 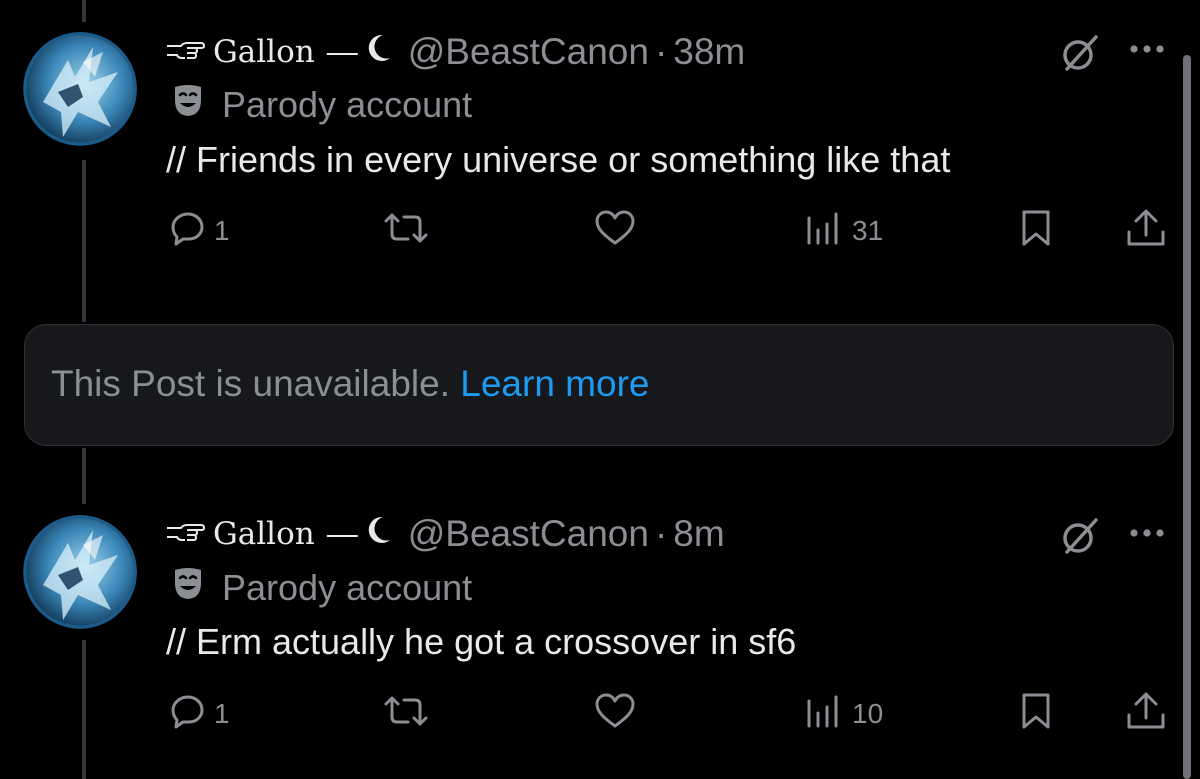 What do you see at coordinates (554, 383) in the screenshot?
I see `learn-more-link: Learn more` at bounding box center [554, 383].